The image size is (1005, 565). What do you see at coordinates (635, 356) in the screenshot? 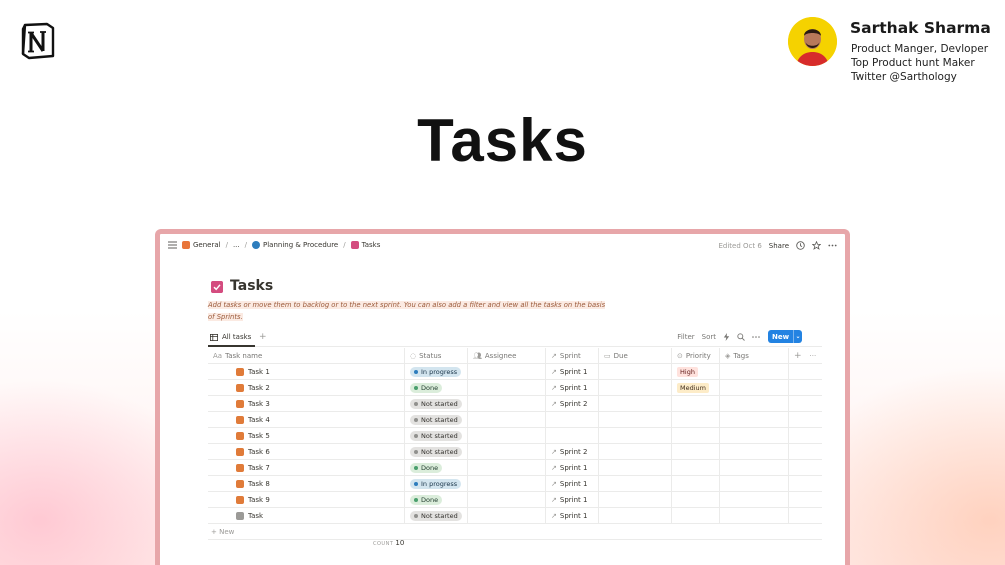
I see `column-header-due: ▭ Due` at bounding box center [635, 356].